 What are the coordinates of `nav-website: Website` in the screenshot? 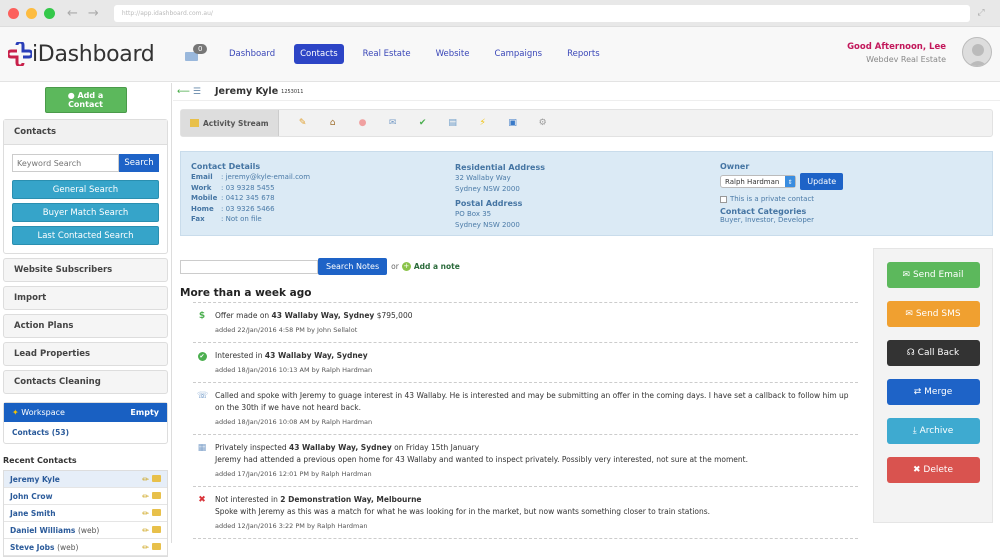 It's located at (453, 54).